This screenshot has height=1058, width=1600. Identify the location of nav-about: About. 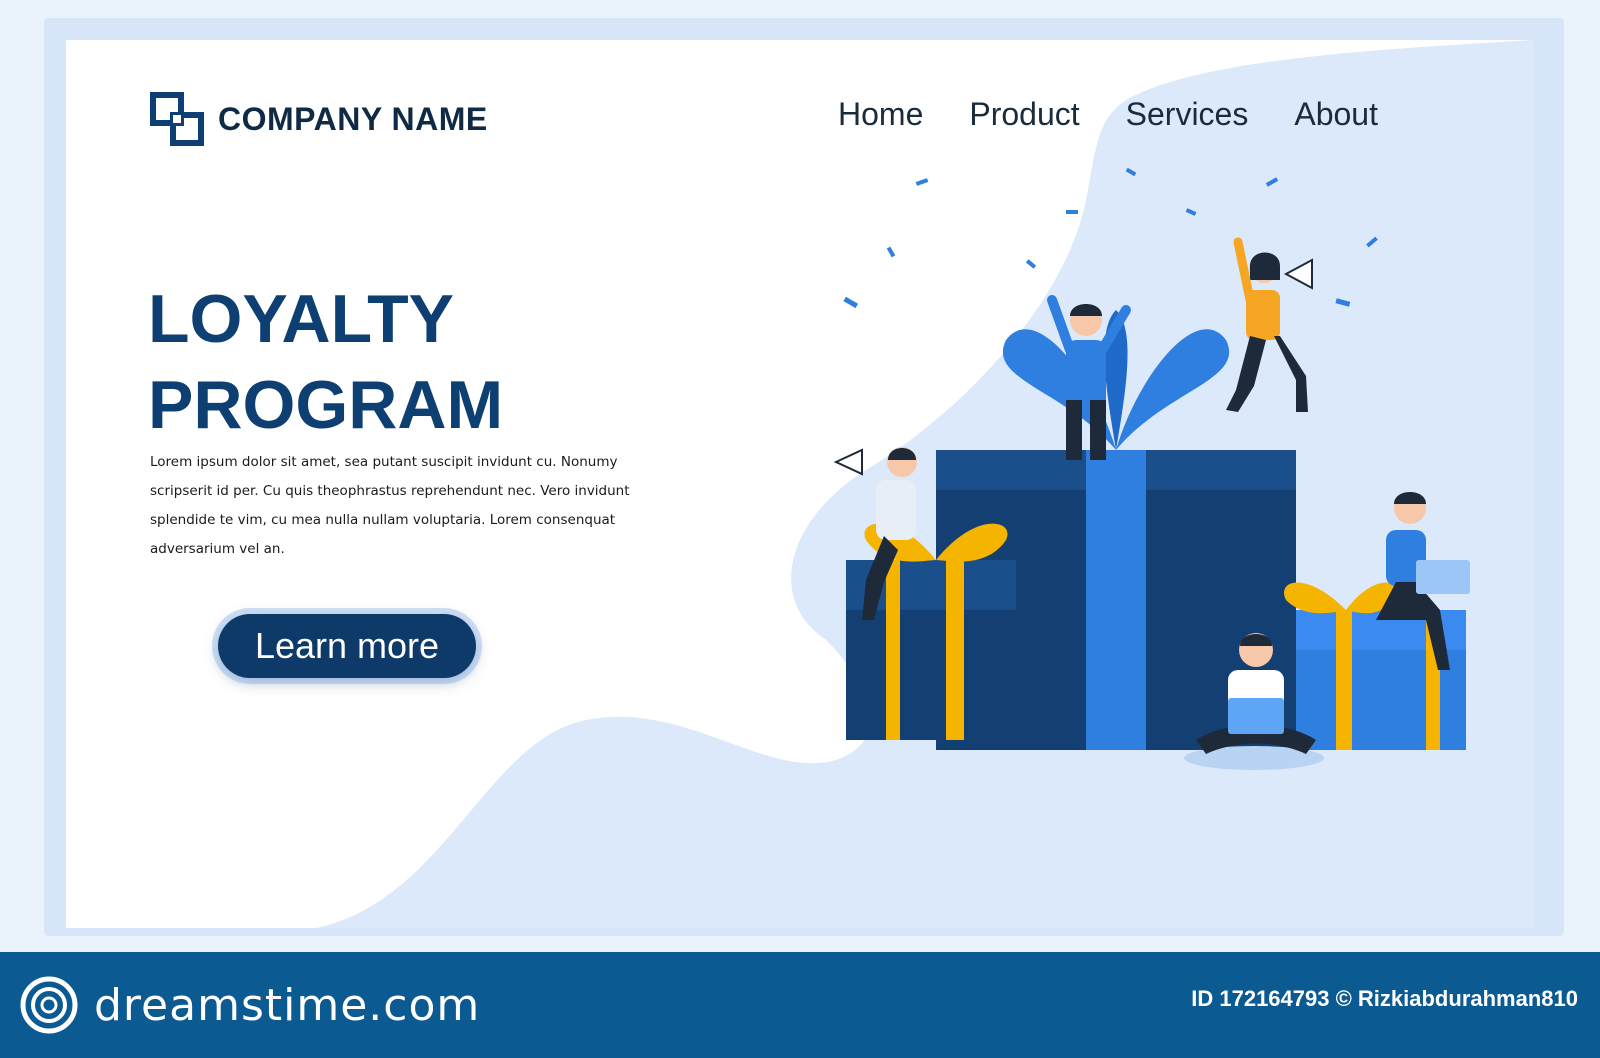
(1336, 114).